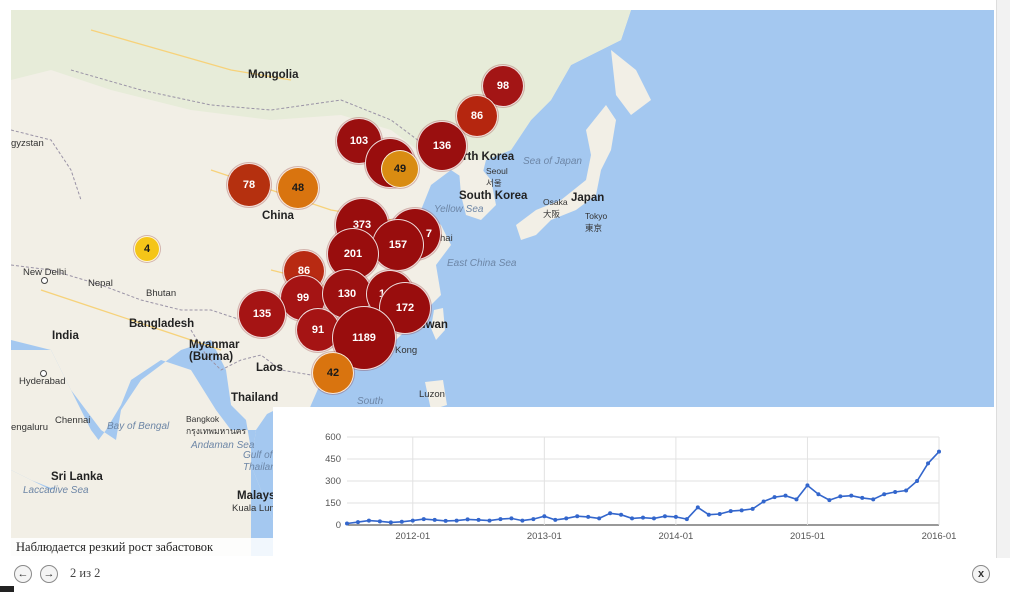 This screenshot has height=592, width=1010. I want to click on x-tick-label: 2016-01, so click(939, 536).